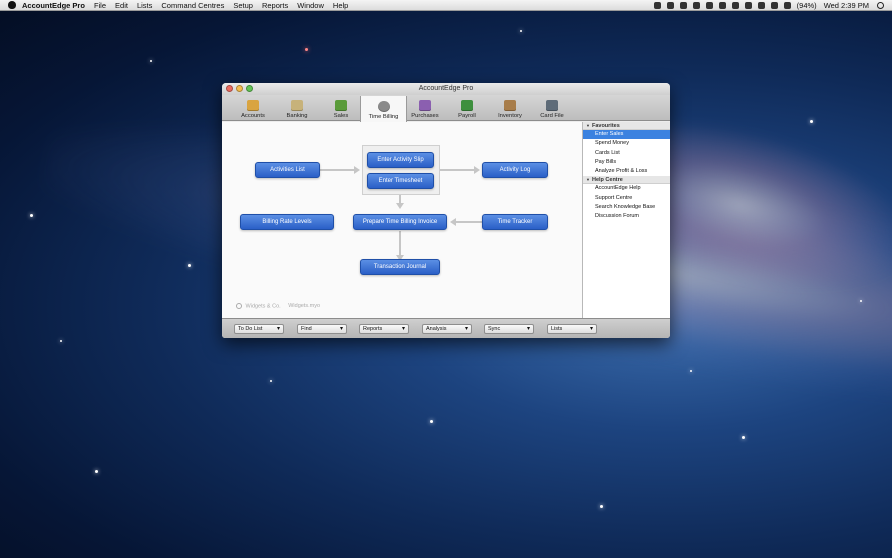  I want to click on activities-list-button: Activities List, so click(287, 170).